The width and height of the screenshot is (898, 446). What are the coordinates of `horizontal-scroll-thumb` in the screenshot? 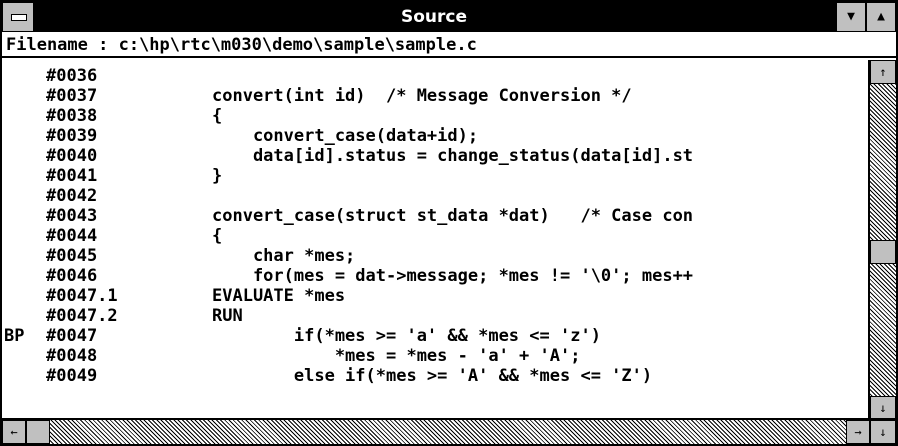 It's located at (38, 432).